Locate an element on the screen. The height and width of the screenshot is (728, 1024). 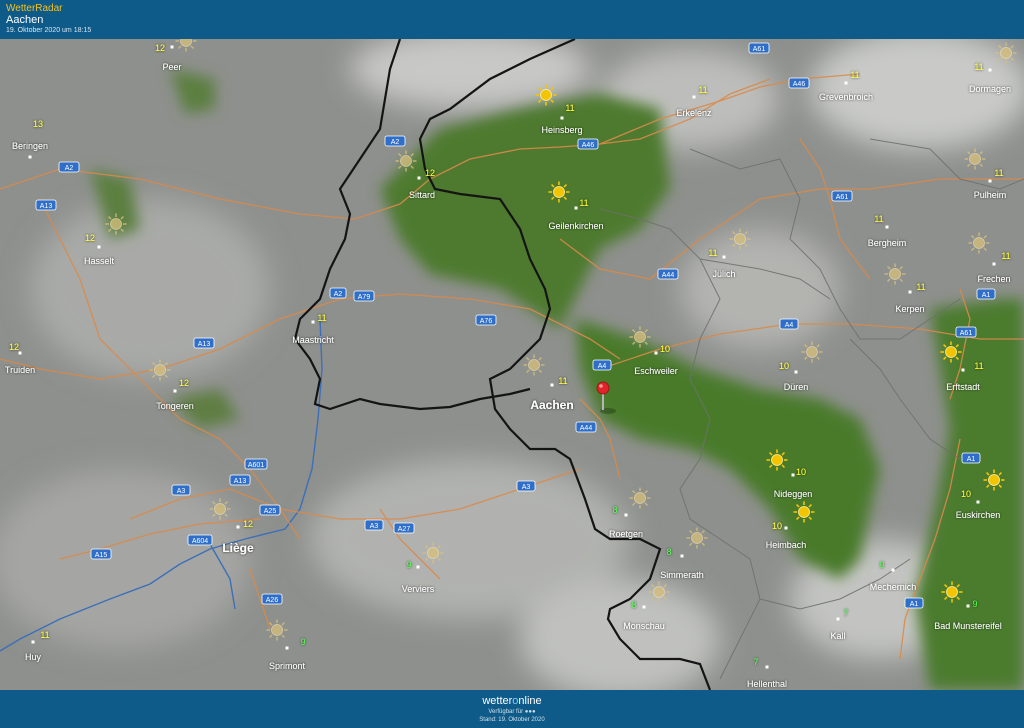
brand-prefix: wetter is located at coordinates (497, 701).